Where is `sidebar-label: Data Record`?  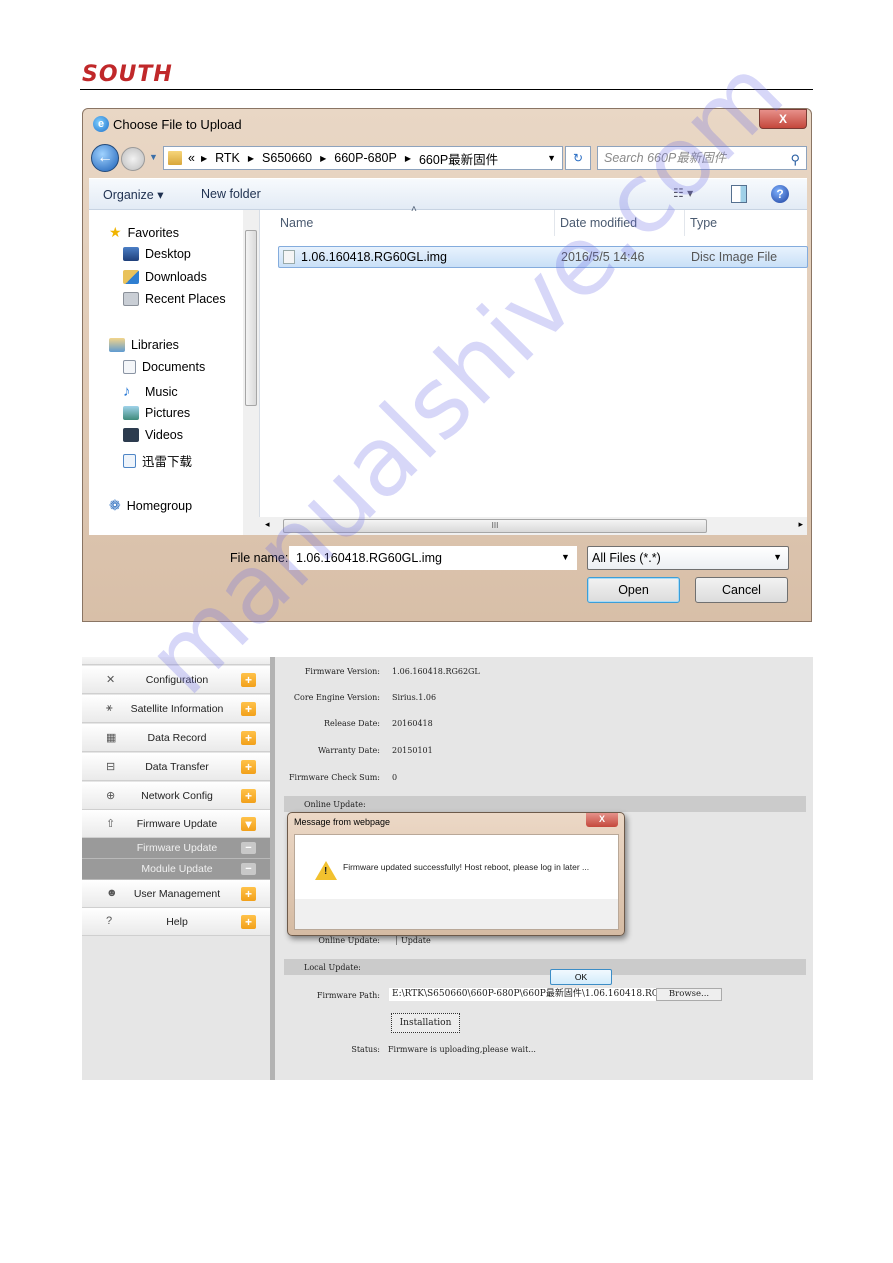 sidebar-label: Data Record is located at coordinates (177, 738).